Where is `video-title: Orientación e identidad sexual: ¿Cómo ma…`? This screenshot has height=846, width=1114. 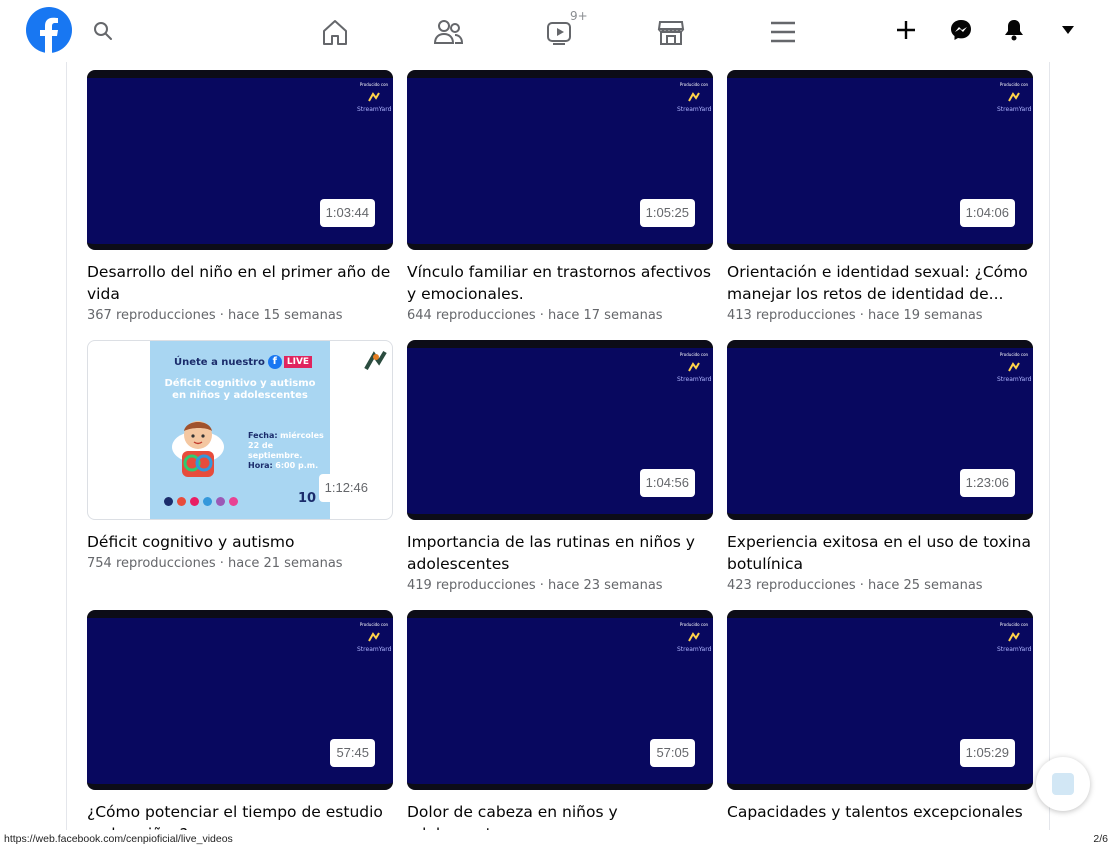
video-title: Orientación e identidad sexual: ¿Cómo ma… is located at coordinates (880, 283).